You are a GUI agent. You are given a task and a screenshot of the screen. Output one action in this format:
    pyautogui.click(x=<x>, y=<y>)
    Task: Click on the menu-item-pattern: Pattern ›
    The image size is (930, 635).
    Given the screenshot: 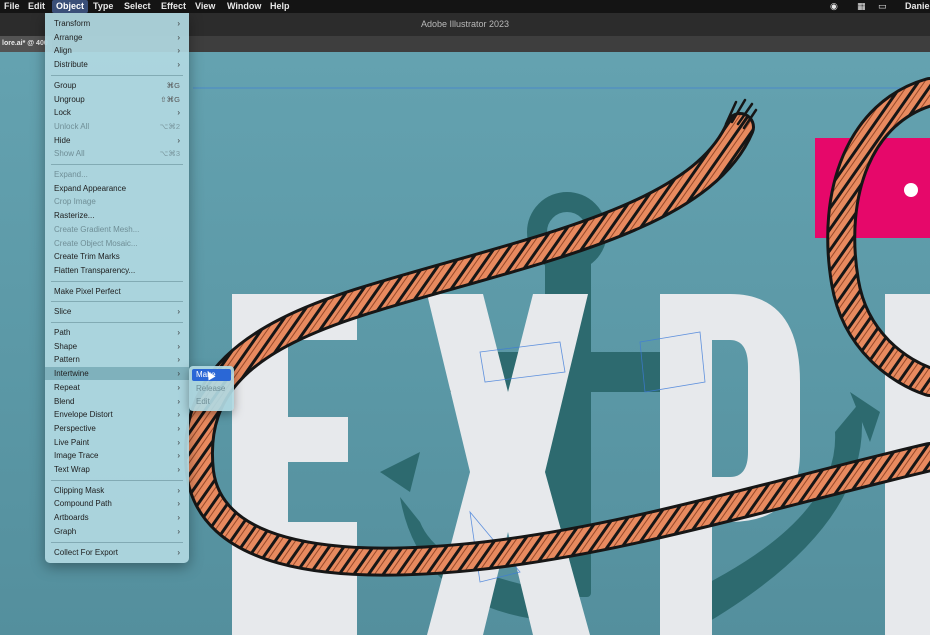 What is the action you would take?
    pyautogui.click(x=117, y=359)
    